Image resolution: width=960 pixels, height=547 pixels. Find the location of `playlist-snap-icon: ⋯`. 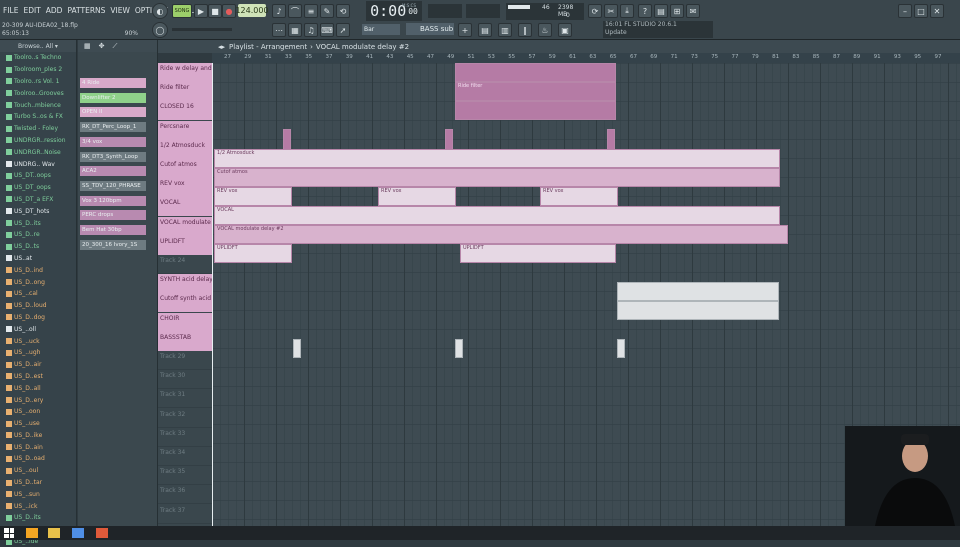

playlist-snap-icon: ⋯ is located at coordinates (279, 30).